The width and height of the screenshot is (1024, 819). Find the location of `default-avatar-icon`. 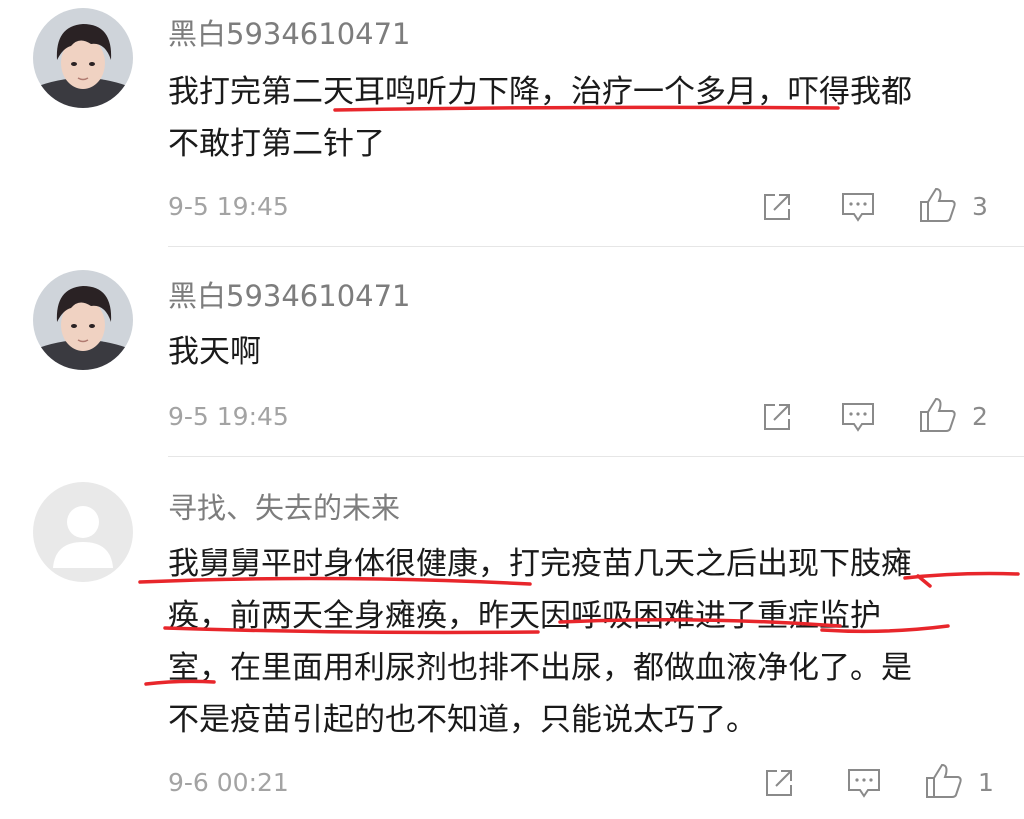

default-avatar-icon is located at coordinates (83, 532).